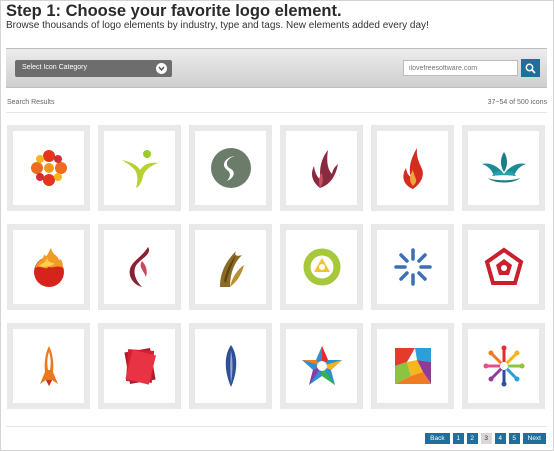 This screenshot has width=554, height=451. I want to click on red-pages-icon, so click(139, 366).